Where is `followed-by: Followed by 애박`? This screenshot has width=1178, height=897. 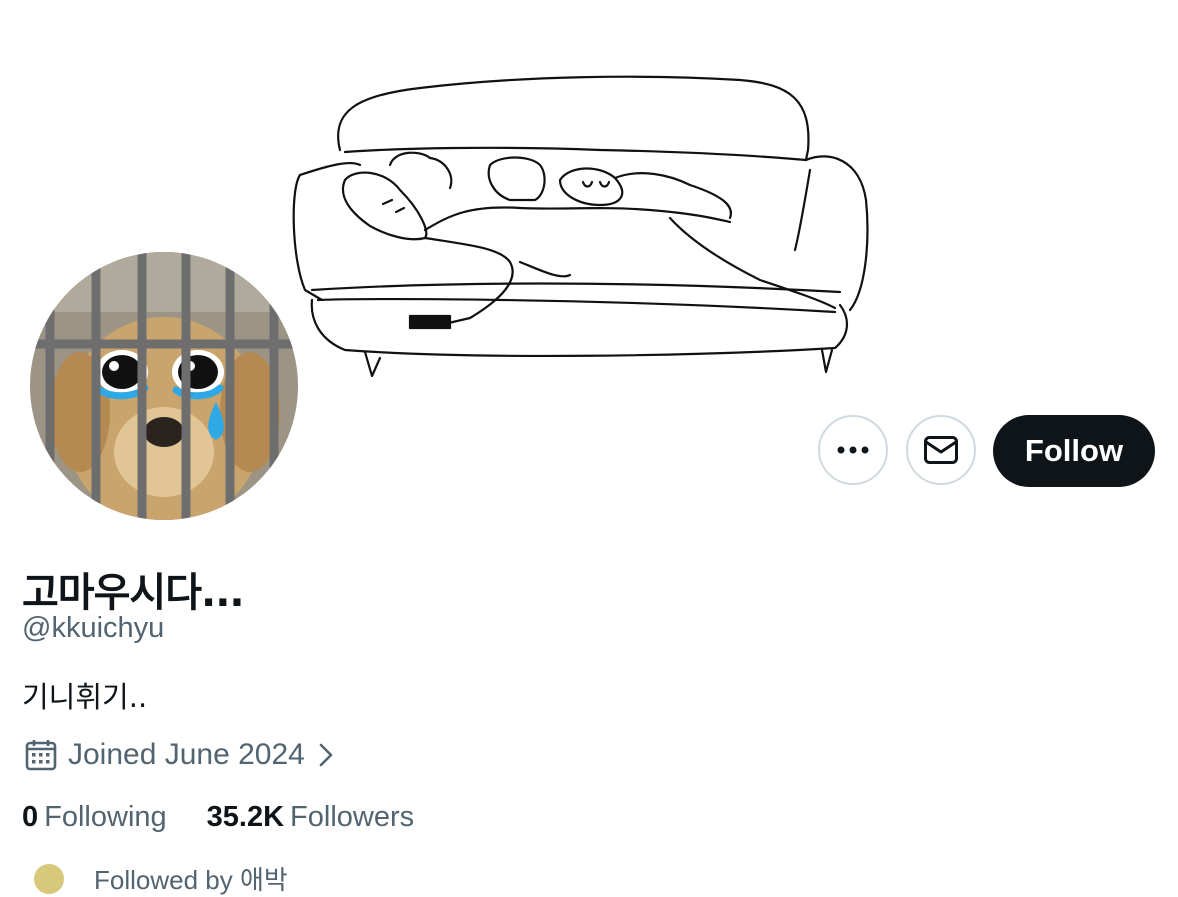
followed-by: Followed by 애박 is located at coordinates (160, 878).